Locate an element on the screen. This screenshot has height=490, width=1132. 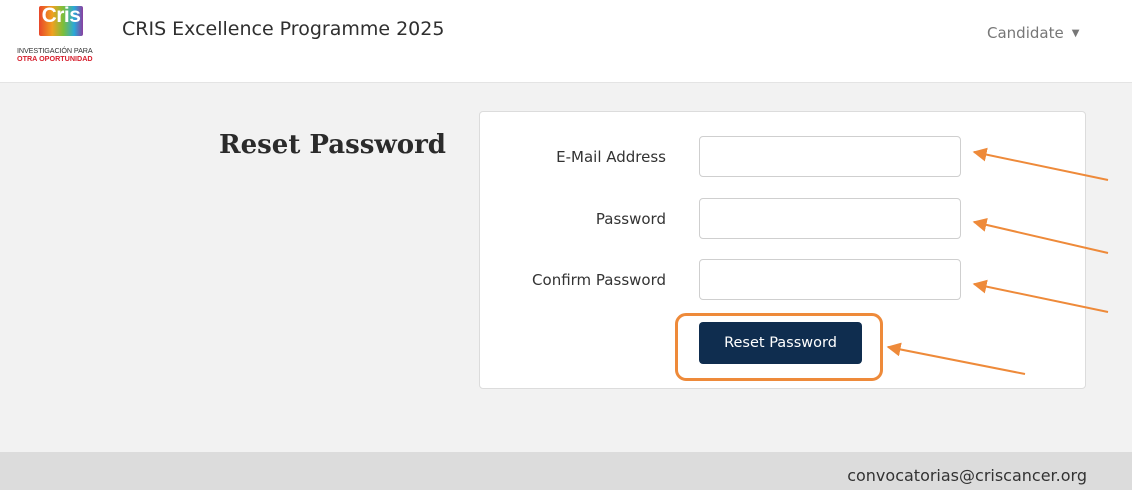
password-field is located at coordinates (830, 218).